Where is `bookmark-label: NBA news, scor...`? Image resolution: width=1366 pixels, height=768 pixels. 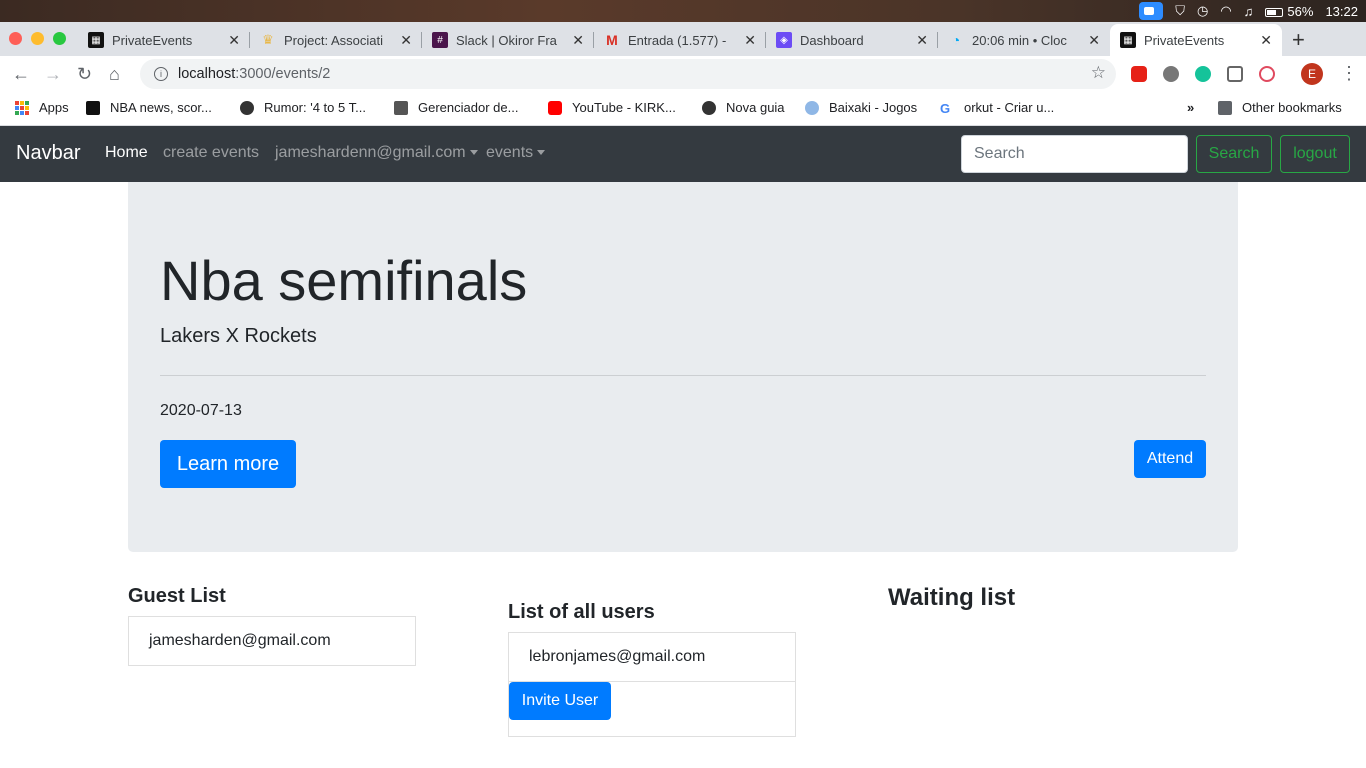 bookmark-label: NBA news, scor... is located at coordinates (161, 107).